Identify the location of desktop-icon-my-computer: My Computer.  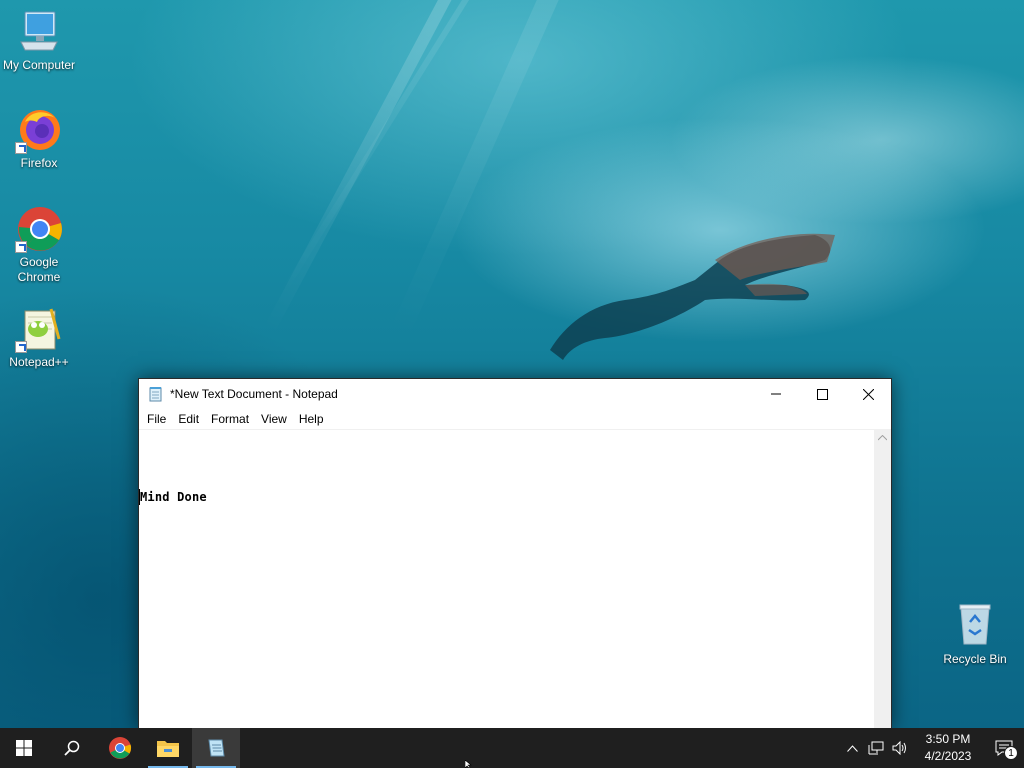
(39, 40).